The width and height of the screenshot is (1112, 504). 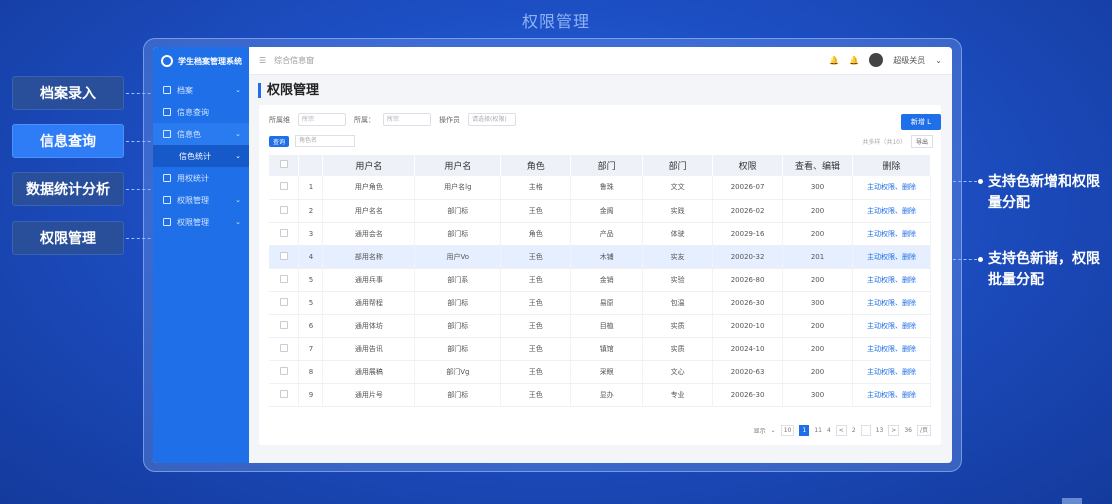 I want to click on user-name: 超级关员, so click(x=909, y=60).